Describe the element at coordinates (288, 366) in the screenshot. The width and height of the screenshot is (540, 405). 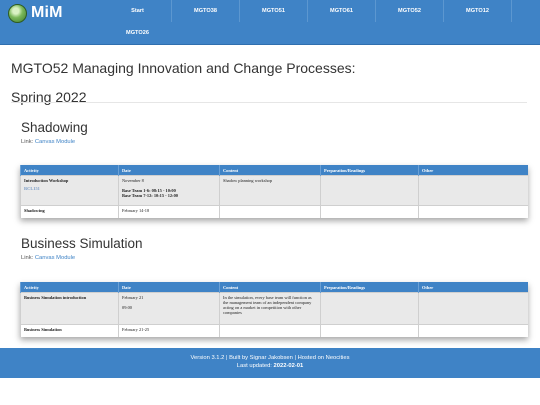
I see `updated-date: 2022-02-01` at that location.